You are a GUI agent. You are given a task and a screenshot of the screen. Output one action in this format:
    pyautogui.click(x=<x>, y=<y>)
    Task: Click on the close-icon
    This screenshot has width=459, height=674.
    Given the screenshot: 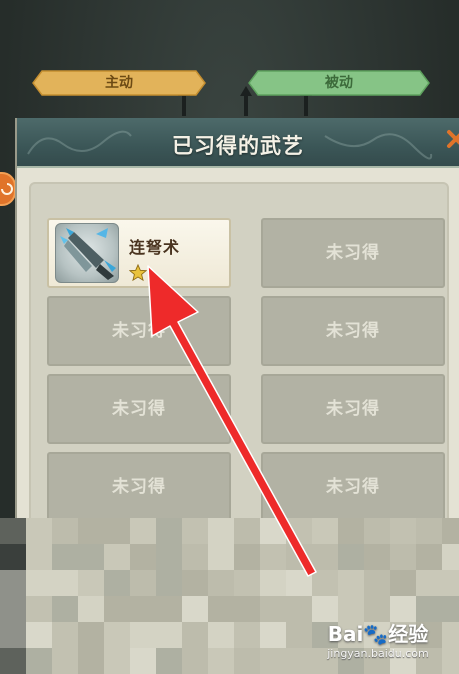 What is the action you would take?
    pyautogui.click(x=453, y=139)
    